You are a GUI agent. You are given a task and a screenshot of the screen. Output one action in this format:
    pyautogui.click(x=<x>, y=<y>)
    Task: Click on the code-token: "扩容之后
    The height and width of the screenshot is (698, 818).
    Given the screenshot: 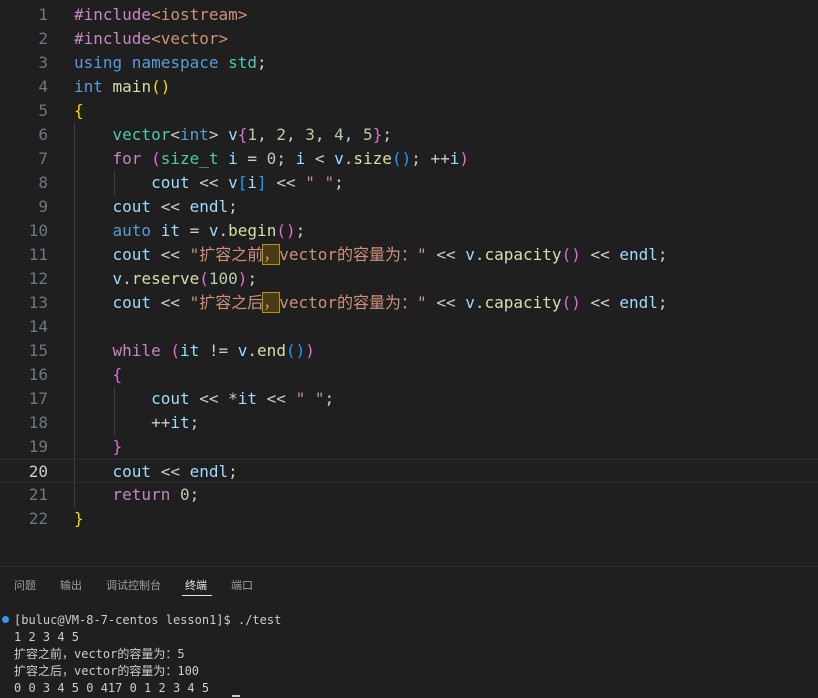 What is the action you would take?
    pyautogui.click(x=226, y=302)
    